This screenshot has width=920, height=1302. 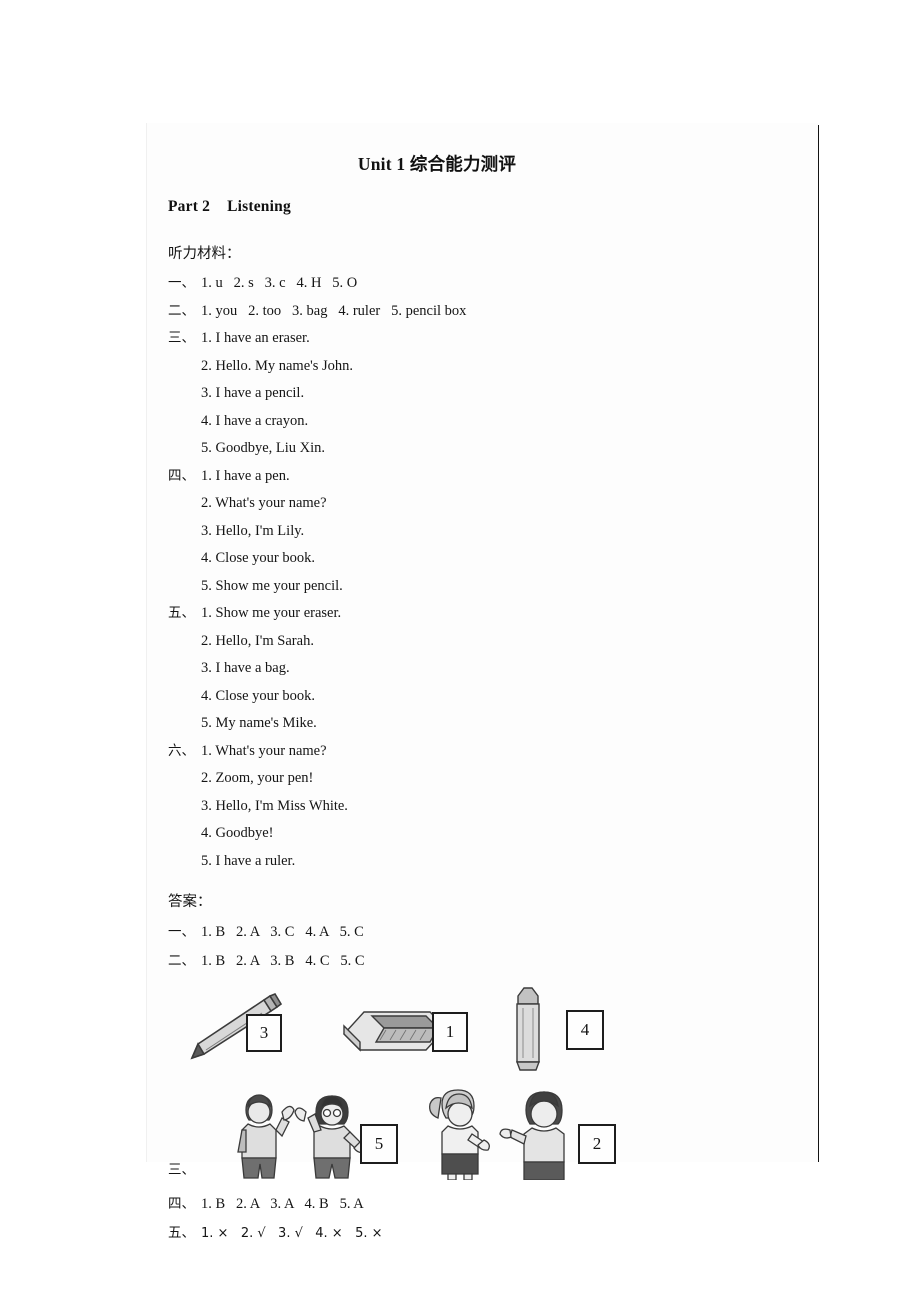 What do you see at coordinates (181, 613) in the screenshot?
I see `listening-section-5-marker: 五、` at bounding box center [181, 613].